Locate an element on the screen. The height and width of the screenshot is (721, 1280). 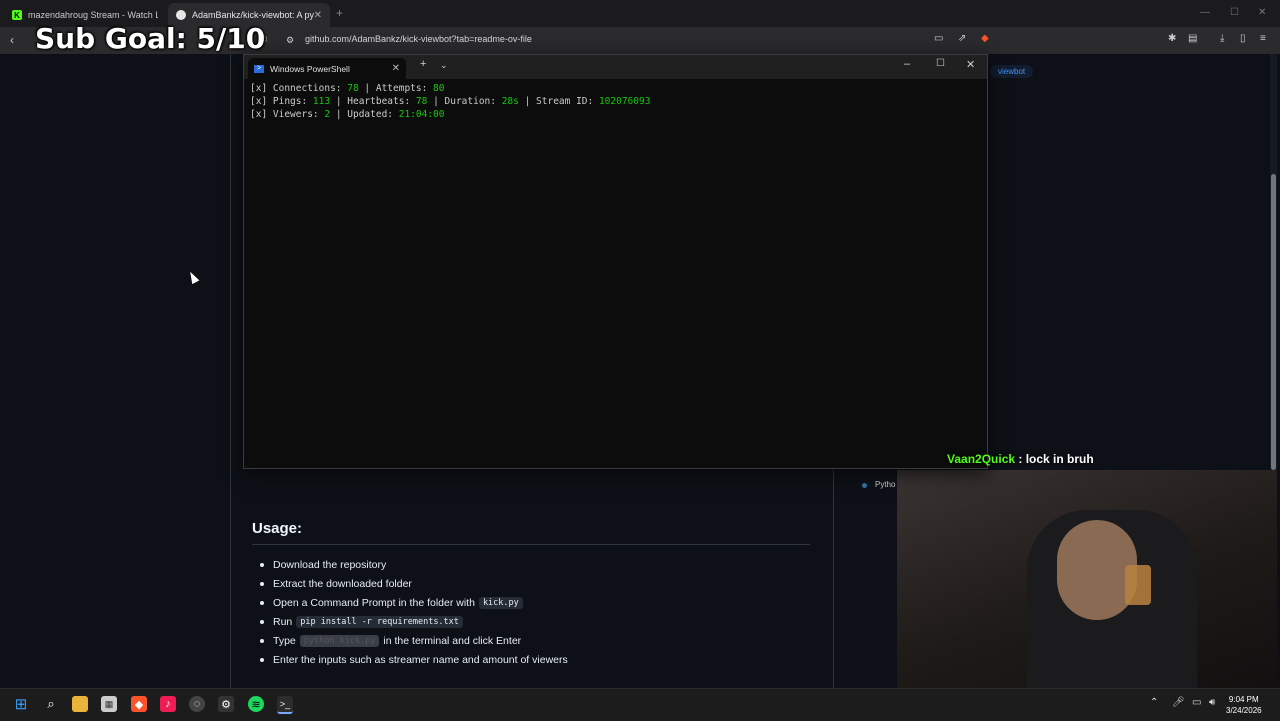
extensions-icon: ✱ is located at coordinates (1172, 38).